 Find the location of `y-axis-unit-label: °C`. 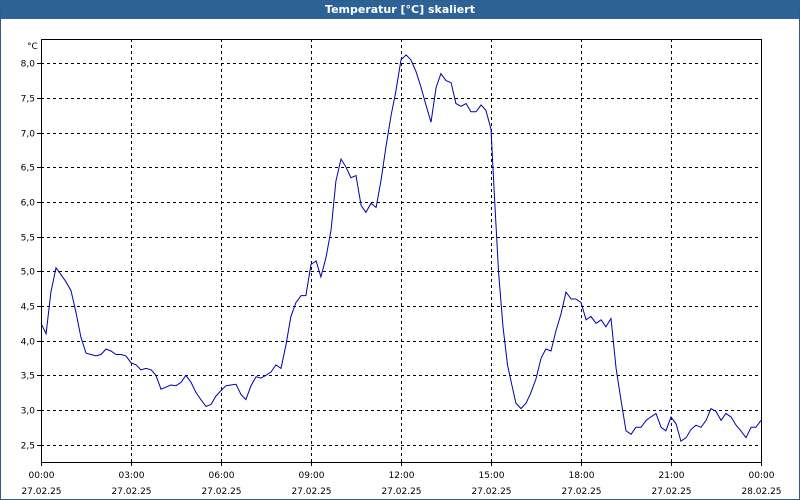

y-axis-unit-label: °C is located at coordinates (32, 47).